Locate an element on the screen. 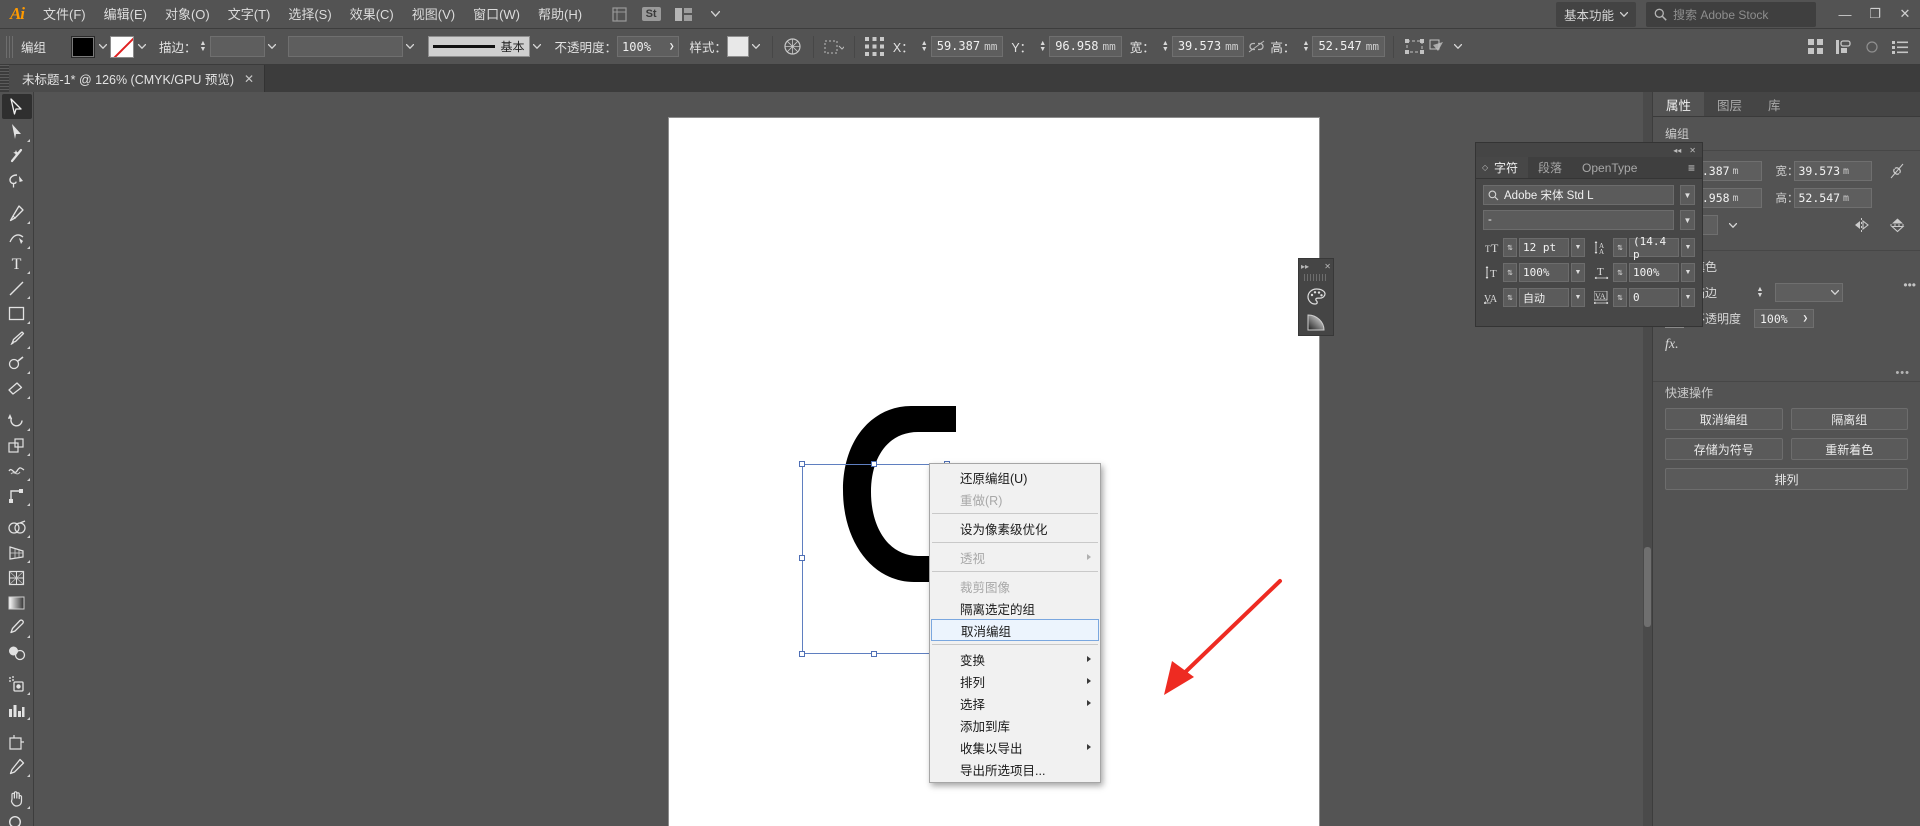  recolor-button: 重新着色 is located at coordinates (1849, 449).